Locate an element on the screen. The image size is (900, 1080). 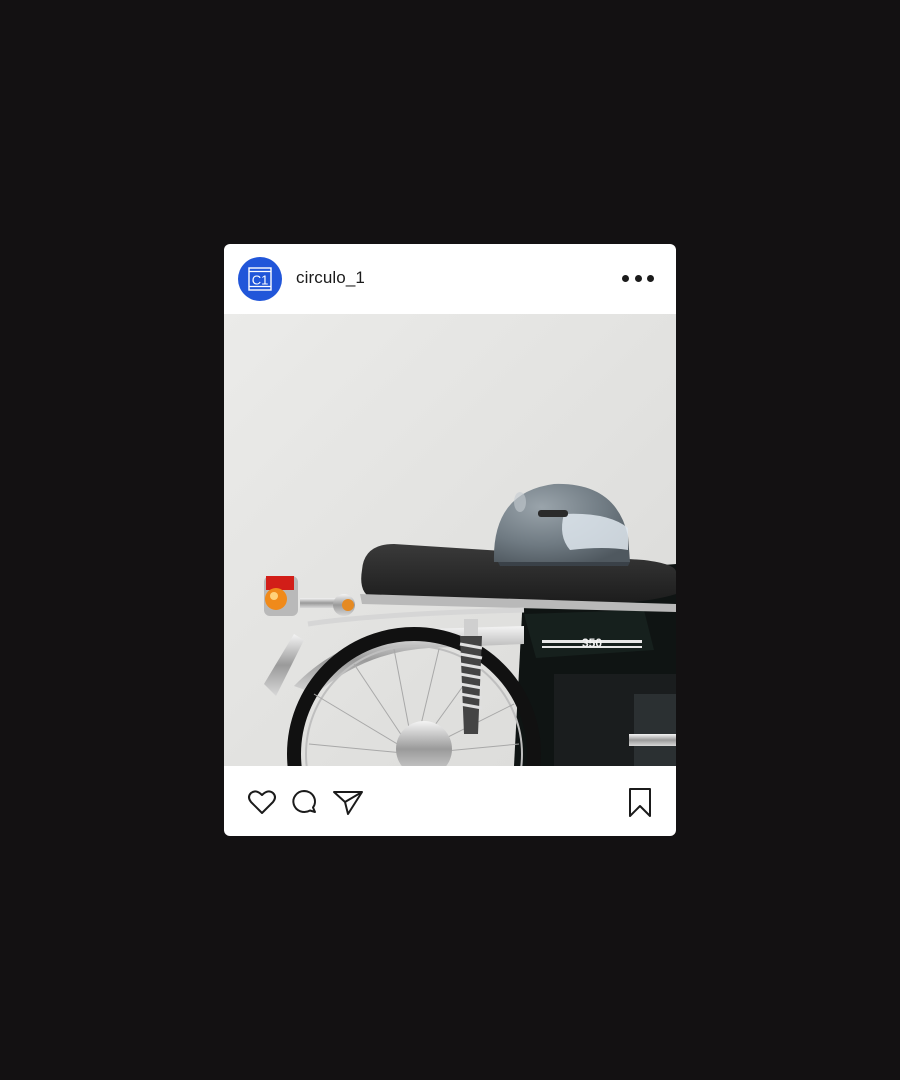
username: circulo_1 is located at coordinates (330, 278).